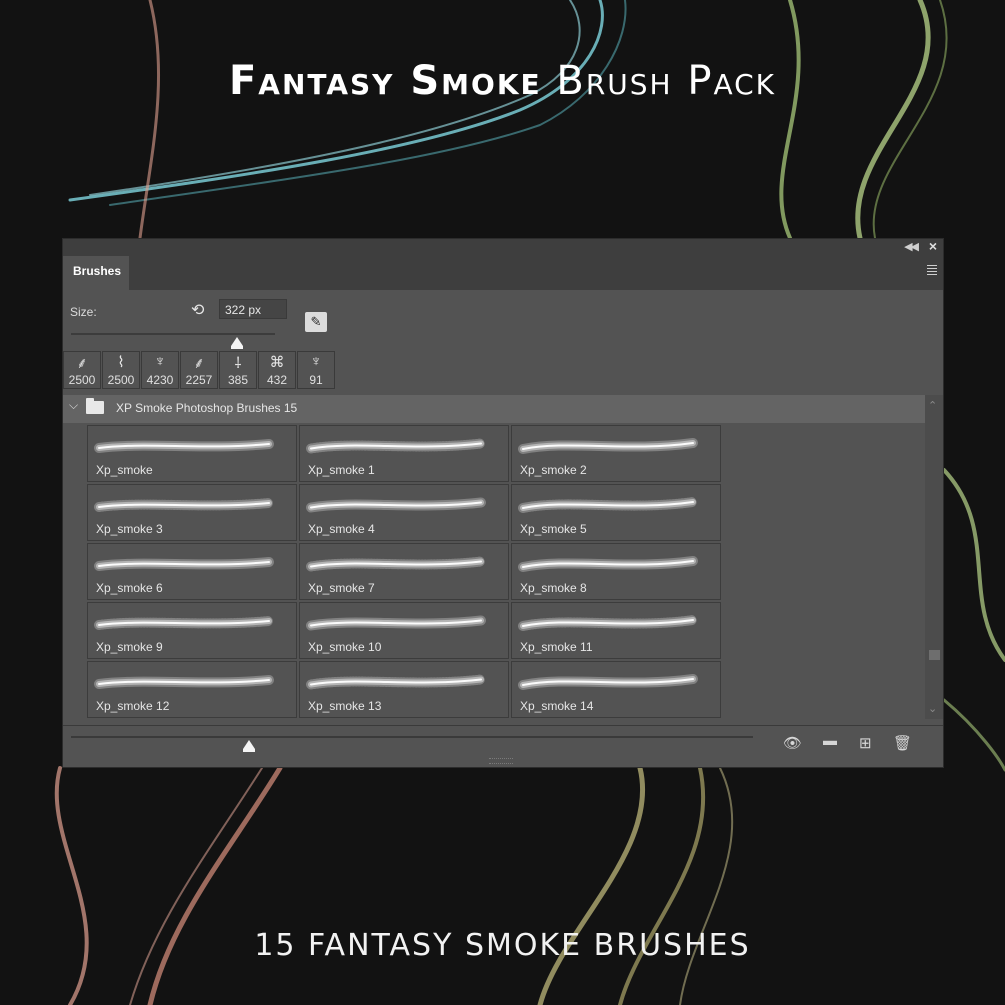 The image size is (1005, 1005). Describe the element at coordinates (494, 409) in the screenshot. I see `brush-group-folder: ⌵ XP Smoke Photoshop Brushes 15` at that location.